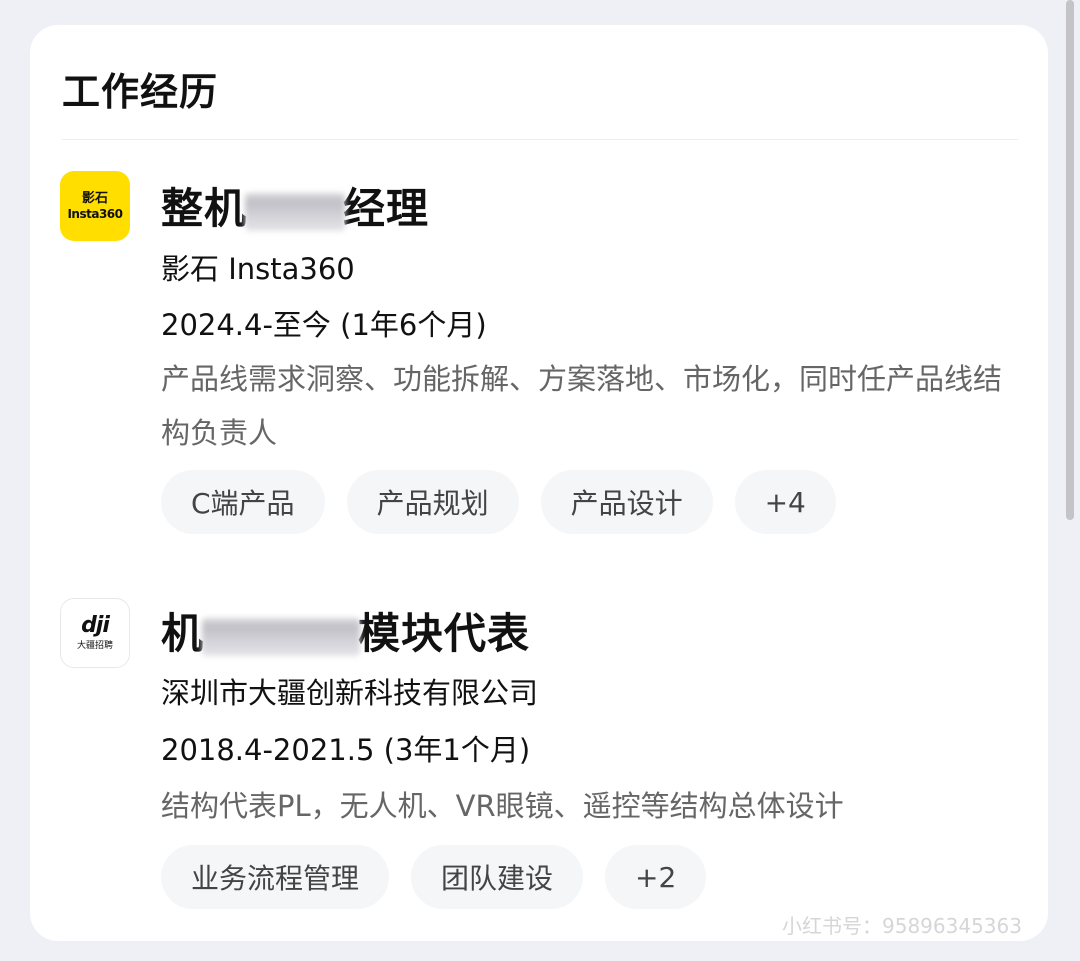 The width and height of the screenshot is (1080, 961). What do you see at coordinates (140, 92) in the screenshot?
I see `section-title: 工作经历` at bounding box center [140, 92].